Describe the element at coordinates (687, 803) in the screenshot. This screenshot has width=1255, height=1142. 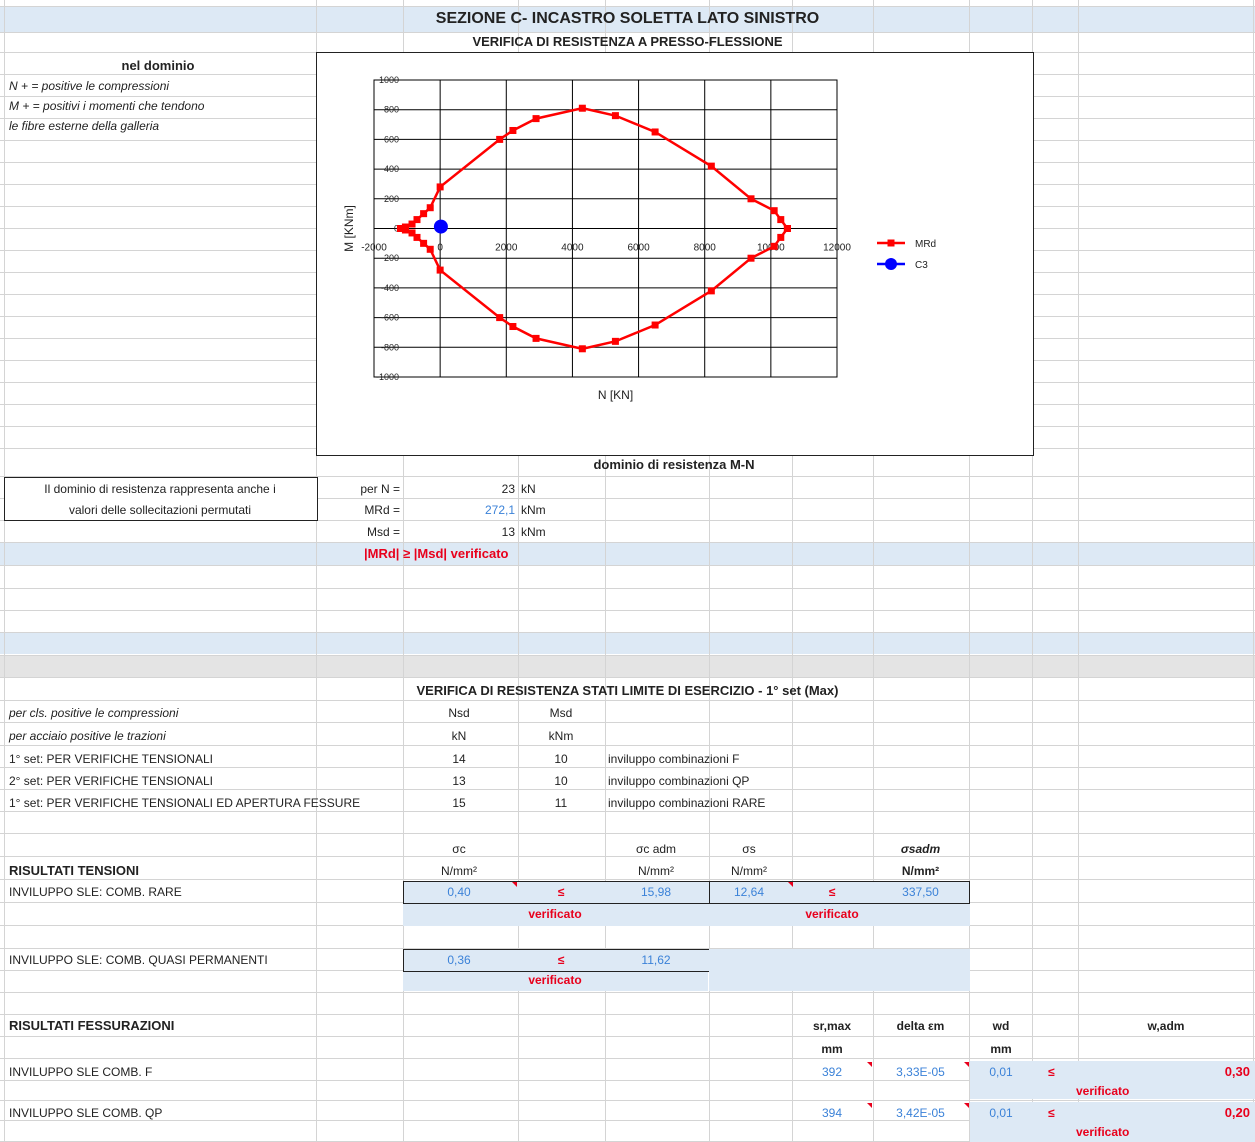
I see `sle-row-3-desc: inviluppo combinazioni RARE` at that location.